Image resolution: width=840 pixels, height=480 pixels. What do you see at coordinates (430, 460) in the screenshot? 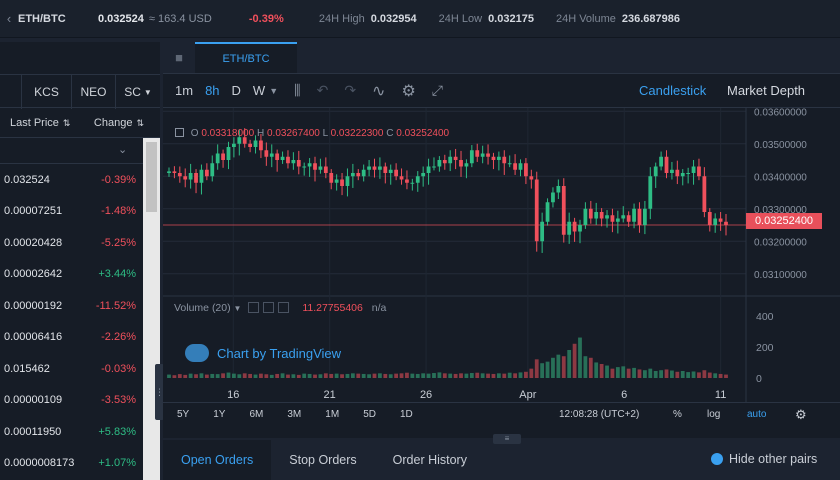
I see `tab-order-history: Order History` at bounding box center [430, 460].